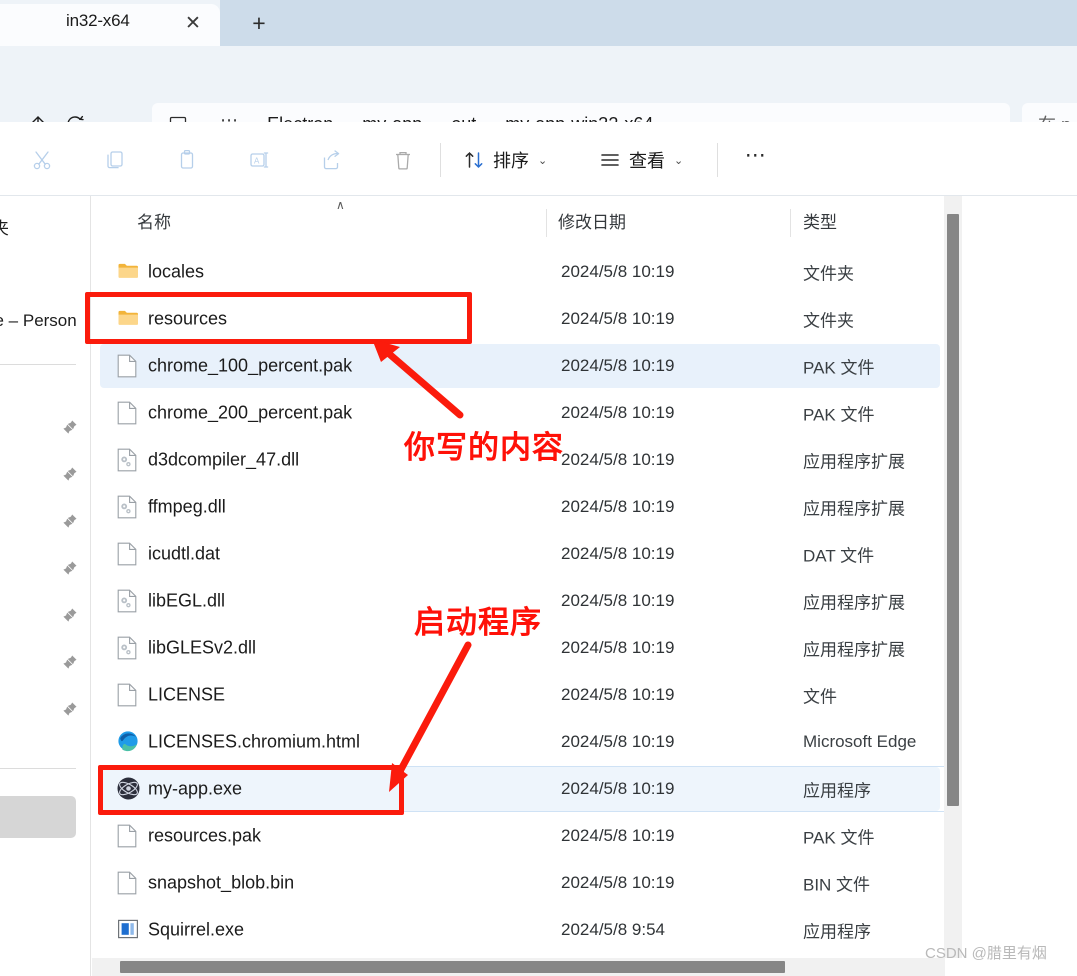  I want to click on more-options-icon: ⋯, so click(756, 160).